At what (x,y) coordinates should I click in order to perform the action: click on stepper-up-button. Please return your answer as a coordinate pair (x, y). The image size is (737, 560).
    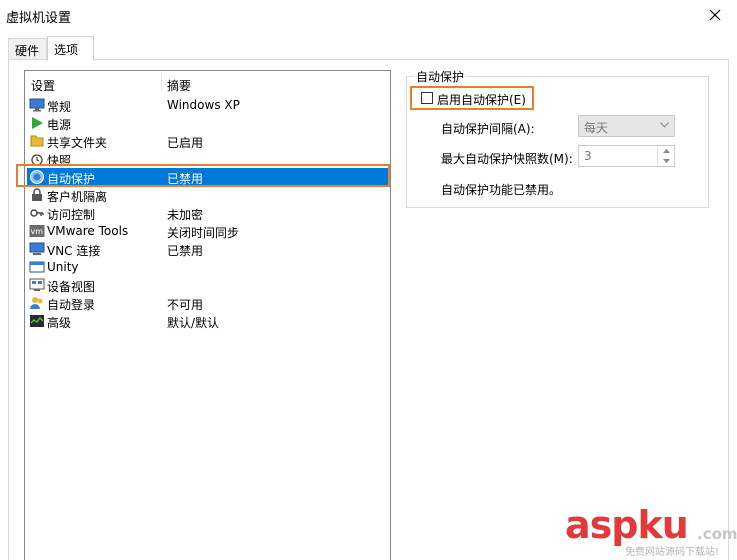
    Looking at the image, I should click on (666, 151).